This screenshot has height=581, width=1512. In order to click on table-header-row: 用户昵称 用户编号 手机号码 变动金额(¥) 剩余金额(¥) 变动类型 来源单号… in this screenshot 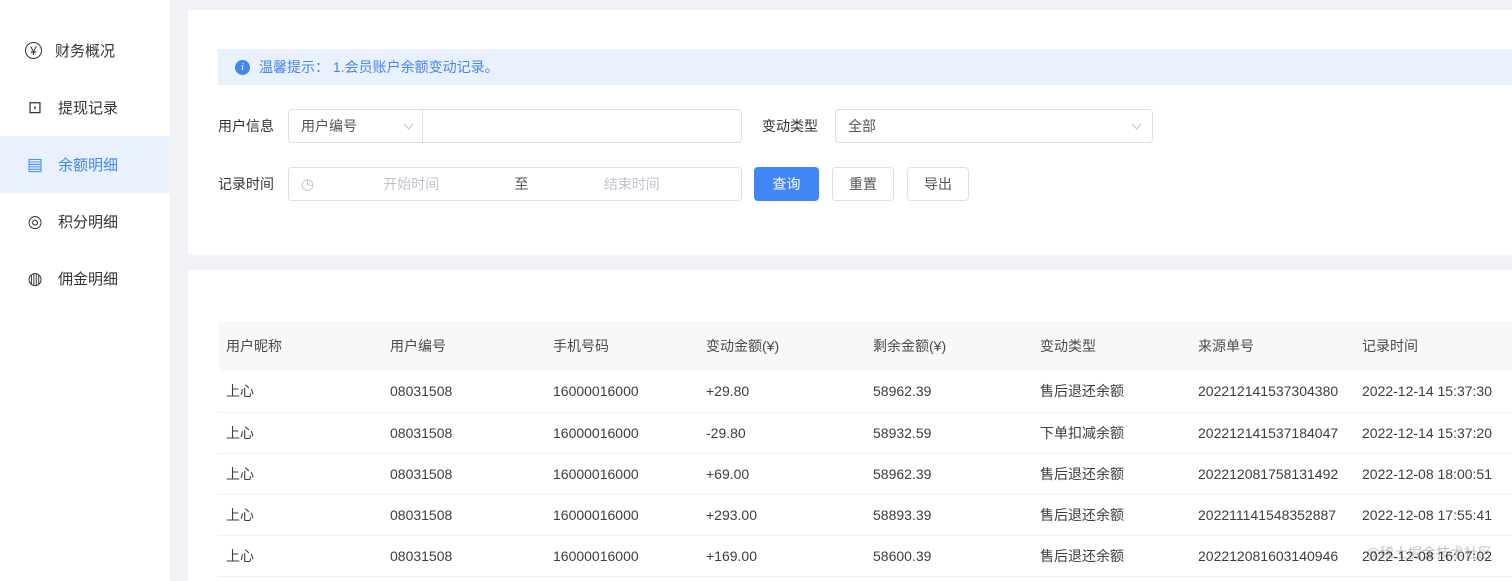, I will do `click(865, 346)`.